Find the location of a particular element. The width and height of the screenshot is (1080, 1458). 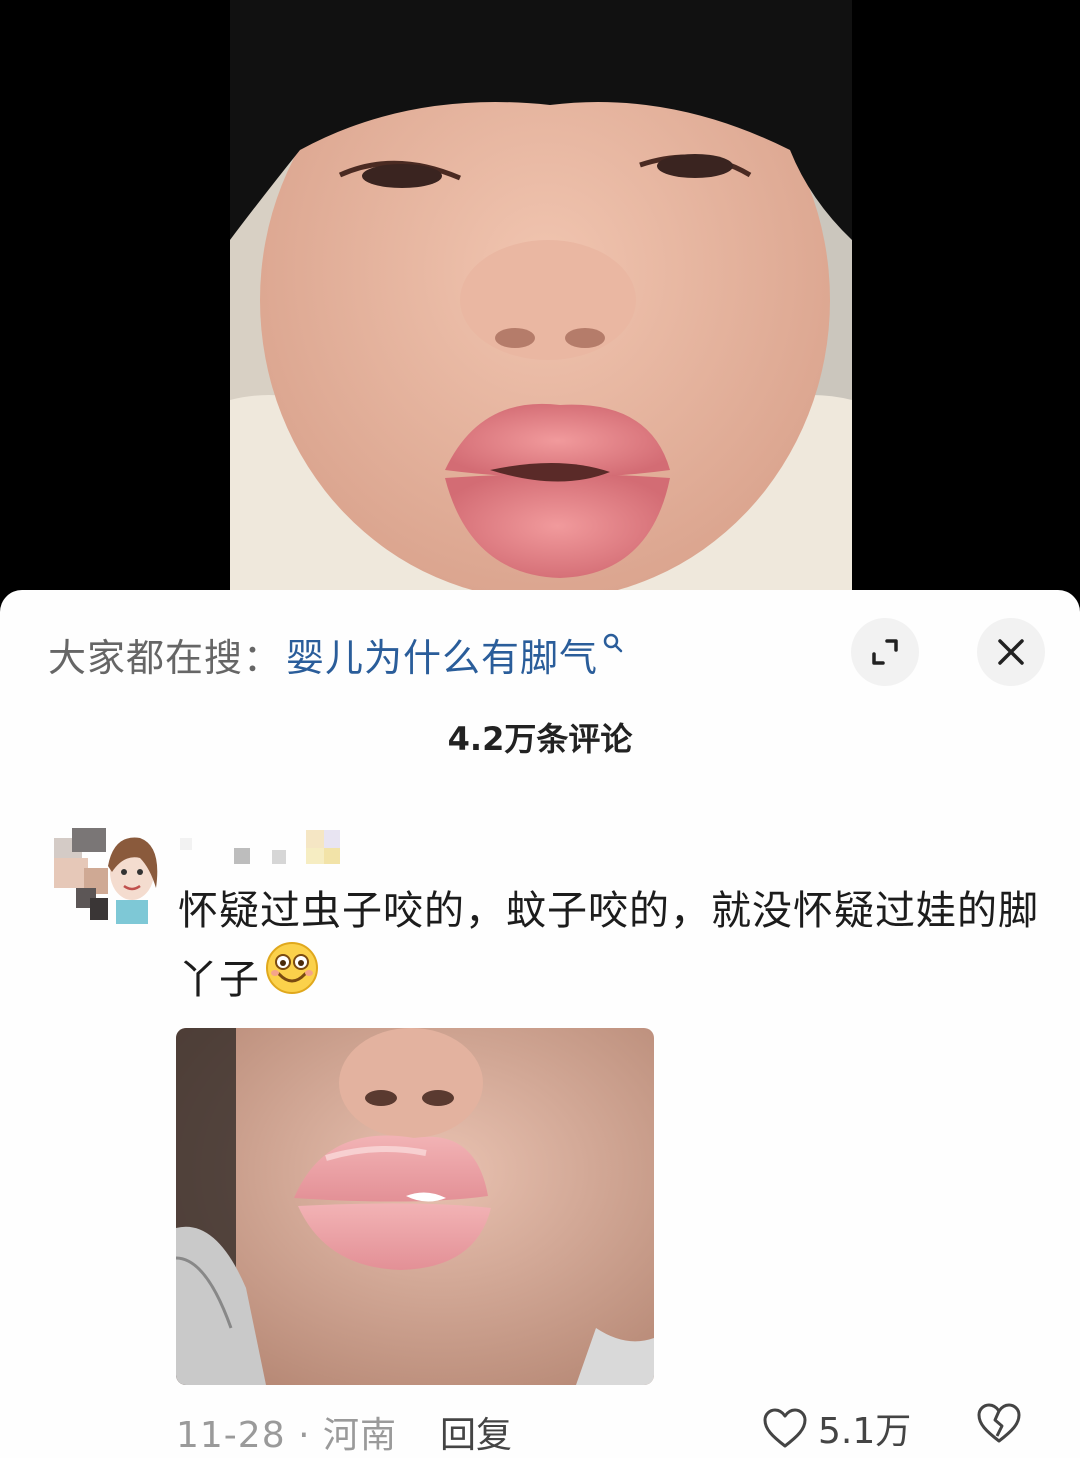

username-pixelated is located at coordinates (265, 848).